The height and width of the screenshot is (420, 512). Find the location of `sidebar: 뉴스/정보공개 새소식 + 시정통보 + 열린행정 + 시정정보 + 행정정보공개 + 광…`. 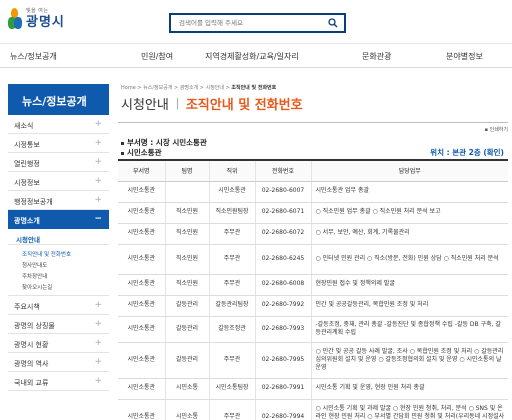

sidebar: 뉴스/정보공개 새소식 + 시정통보 + 열린행정 + 시정정보 + 행정정보공개 + 광… is located at coordinates (58, 237).